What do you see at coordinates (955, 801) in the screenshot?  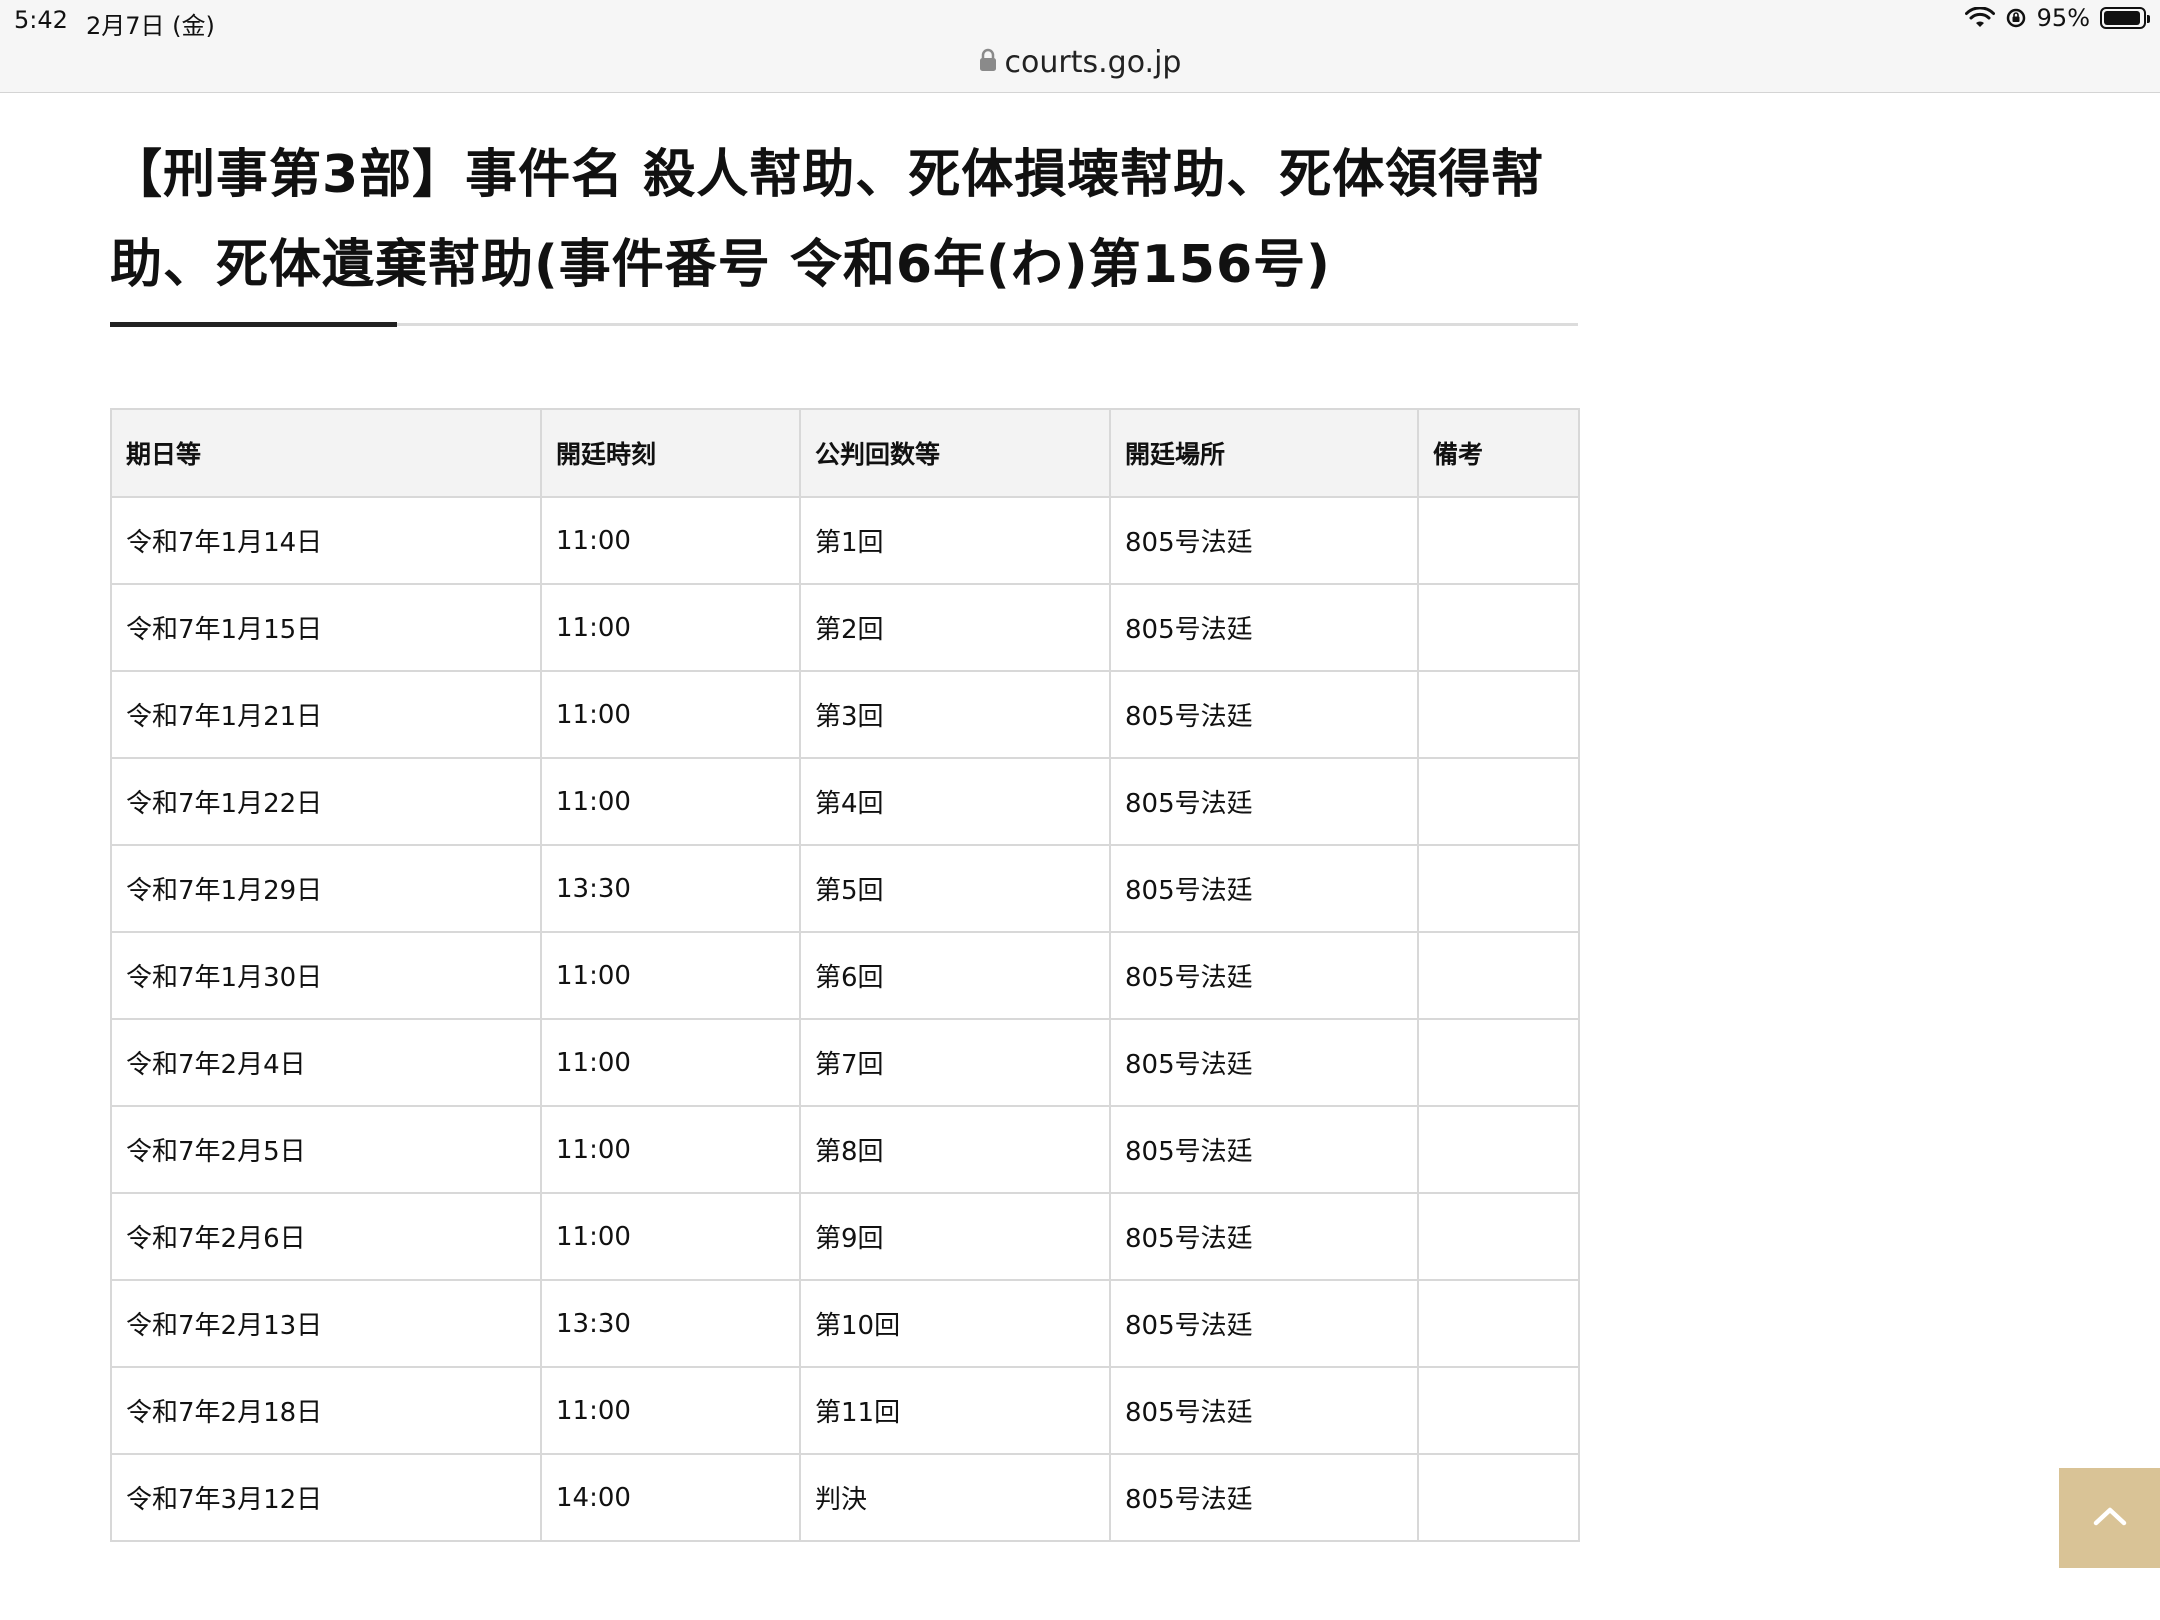 I see `cell-session: 第4回` at bounding box center [955, 801].